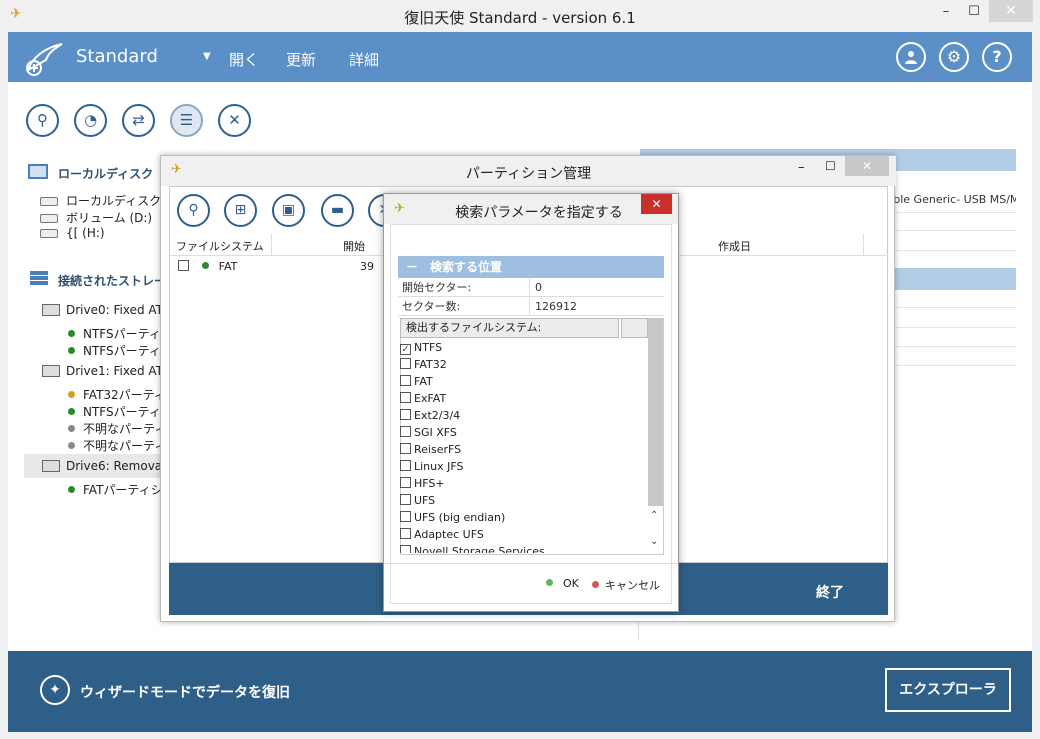 This screenshot has height=739, width=1040. Describe the element at coordinates (539, 213) in the screenshot. I see `search-dialog-title: 検索パラメータを指定する` at that location.